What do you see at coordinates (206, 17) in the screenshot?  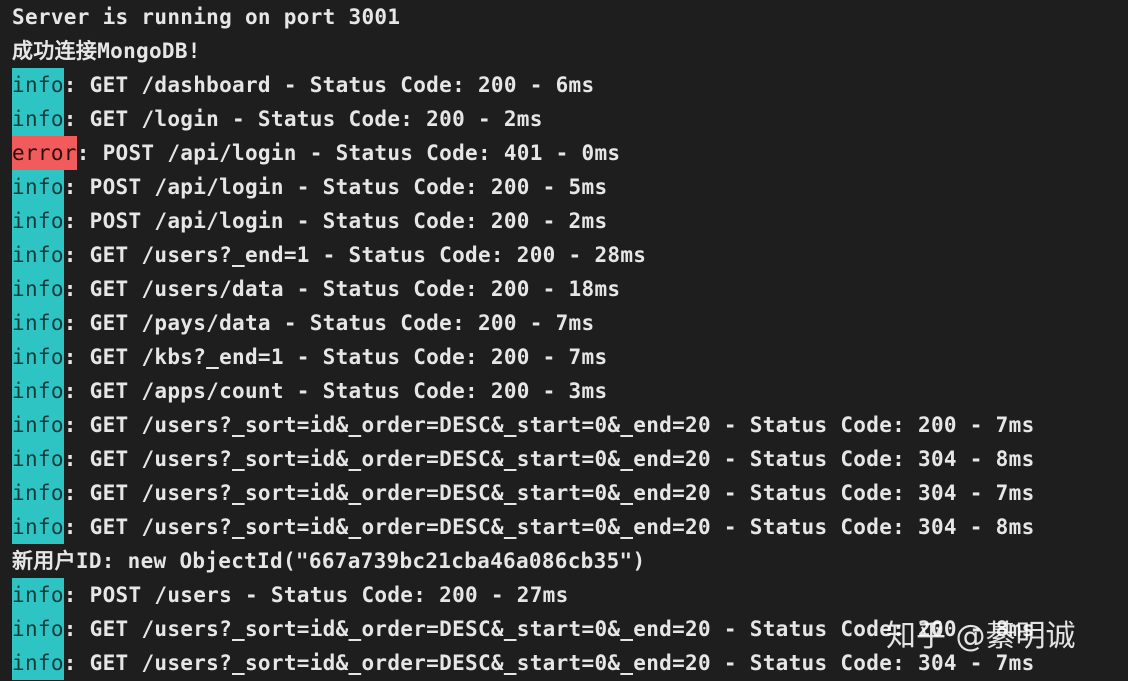 I see `log-message: Server is running on port 3001` at bounding box center [206, 17].